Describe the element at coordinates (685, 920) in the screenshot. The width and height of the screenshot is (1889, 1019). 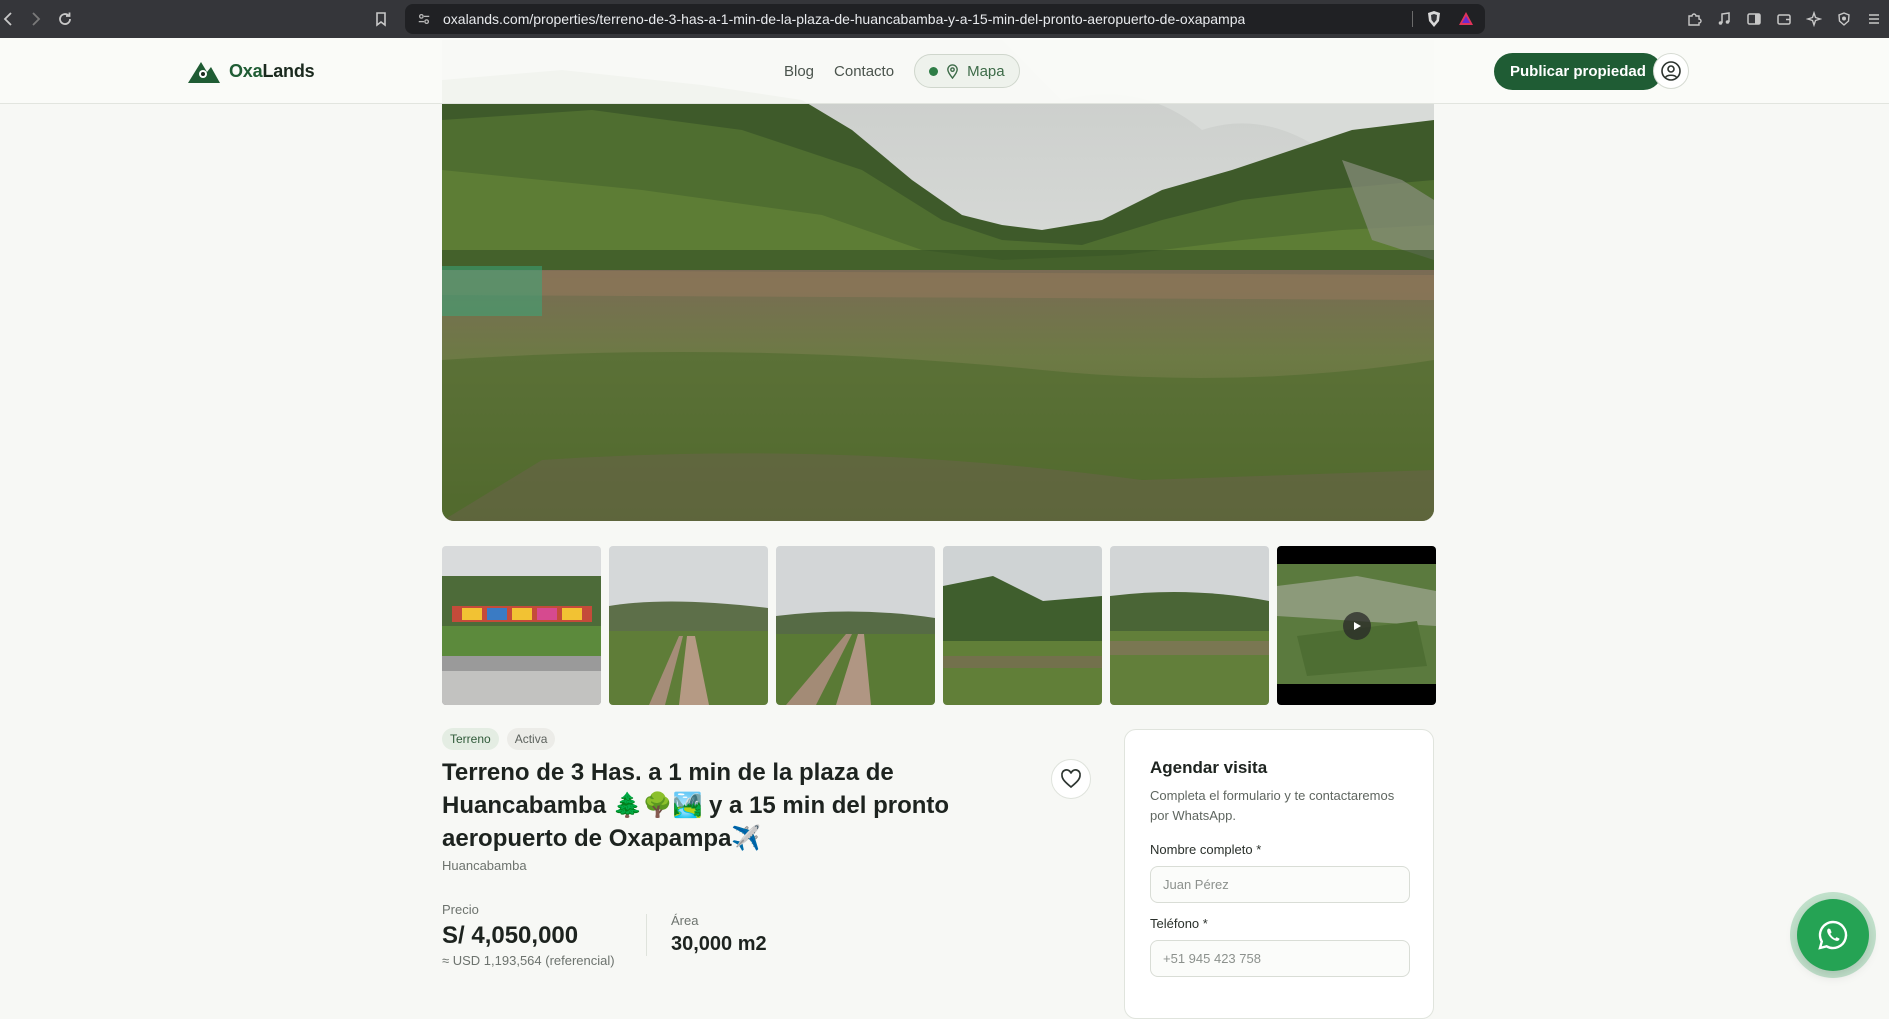
I see `area-label: Área` at that location.